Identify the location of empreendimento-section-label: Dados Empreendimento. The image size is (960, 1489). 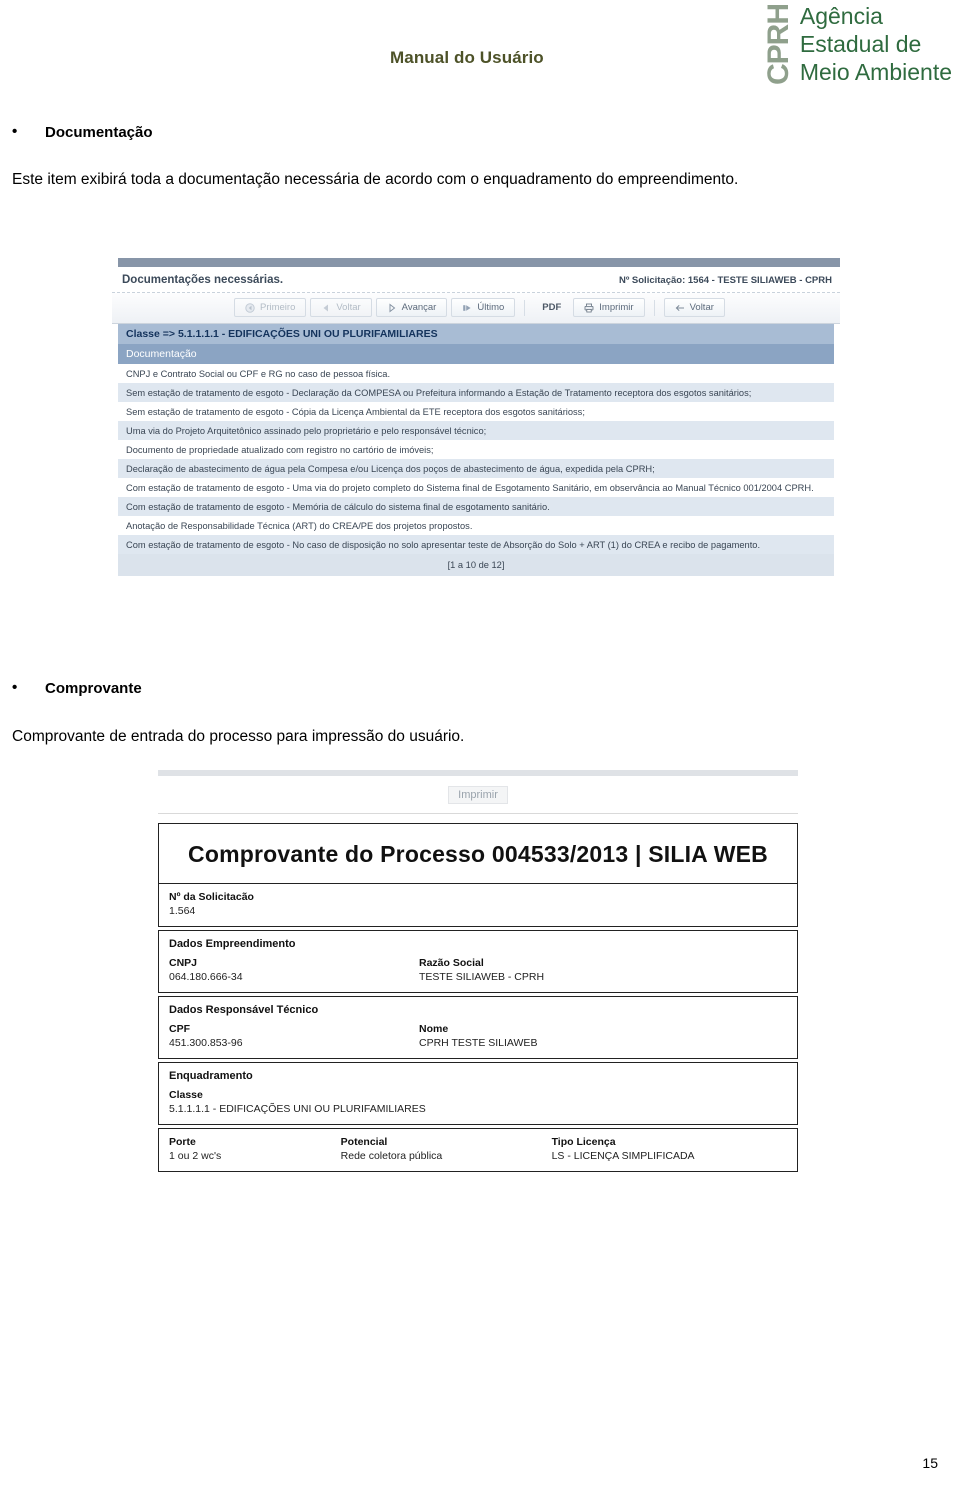
(232, 944).